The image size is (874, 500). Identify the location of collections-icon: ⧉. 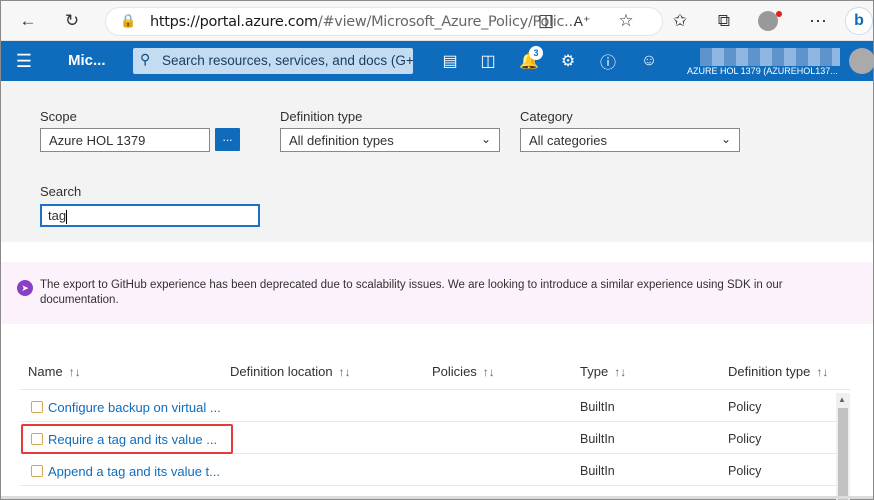
(724, 21).